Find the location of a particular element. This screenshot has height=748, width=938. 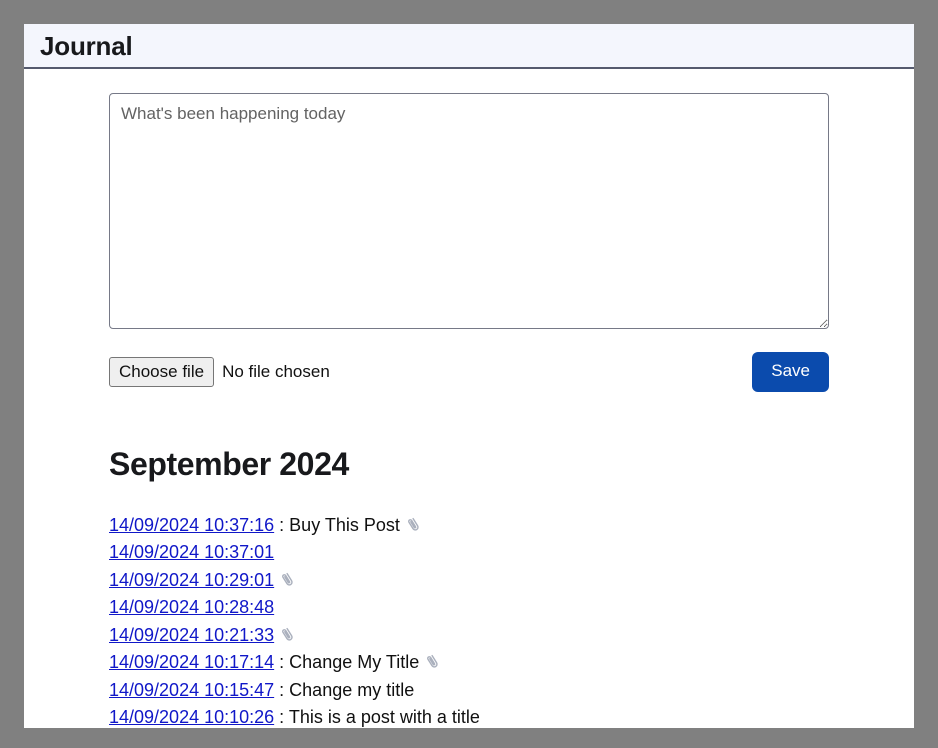

app-header: Journal is located at coordinates (469, 46).